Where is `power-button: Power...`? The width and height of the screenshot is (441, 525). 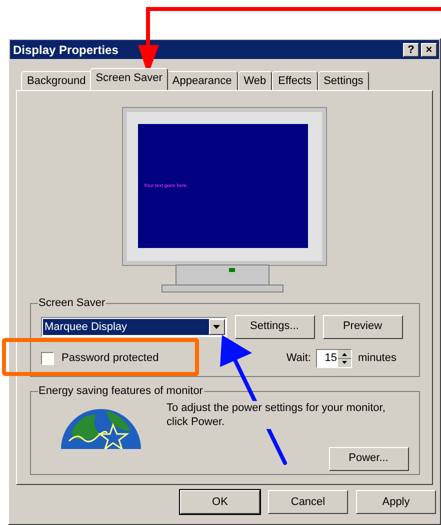 power-button: Power... is located at coordinates (368, 458).